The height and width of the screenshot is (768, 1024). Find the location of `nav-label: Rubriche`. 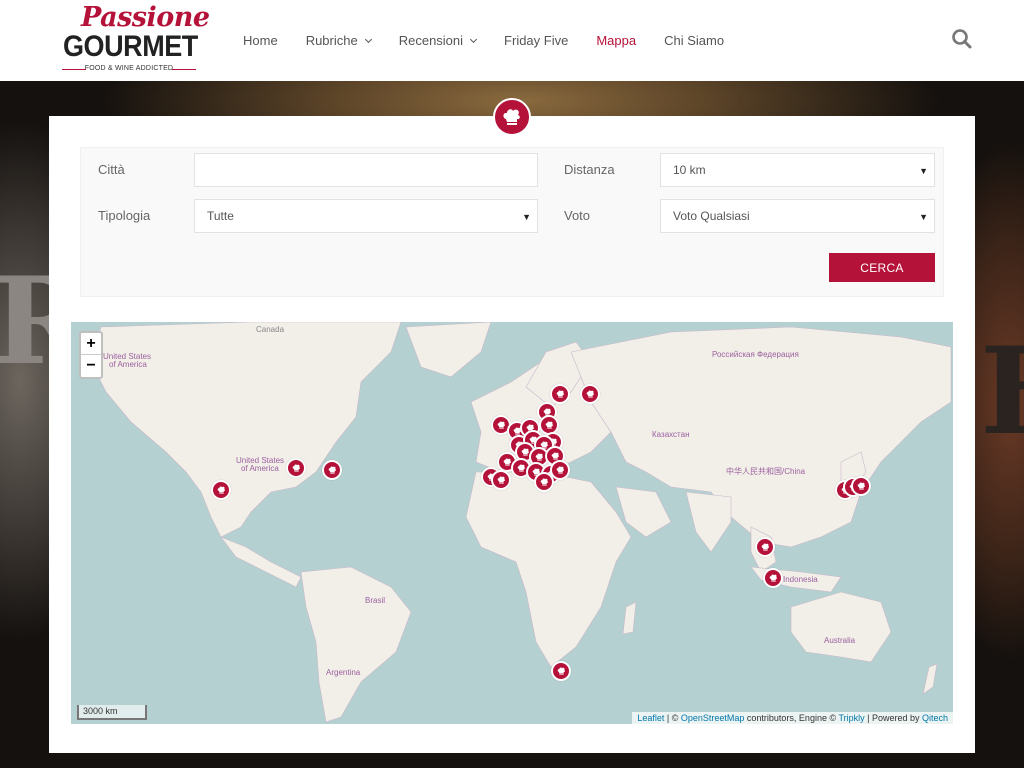

nav-label: Rubriche is located at coordinates (331, 40).